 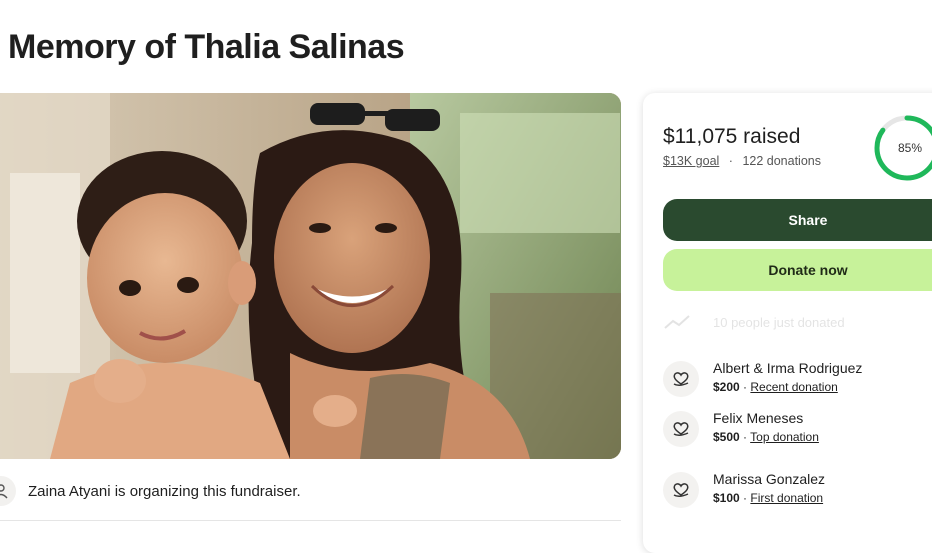 What do you see at coordinates (4, 491) in the screenshot?
I see `user-icon` at bounding box center [4, 491].